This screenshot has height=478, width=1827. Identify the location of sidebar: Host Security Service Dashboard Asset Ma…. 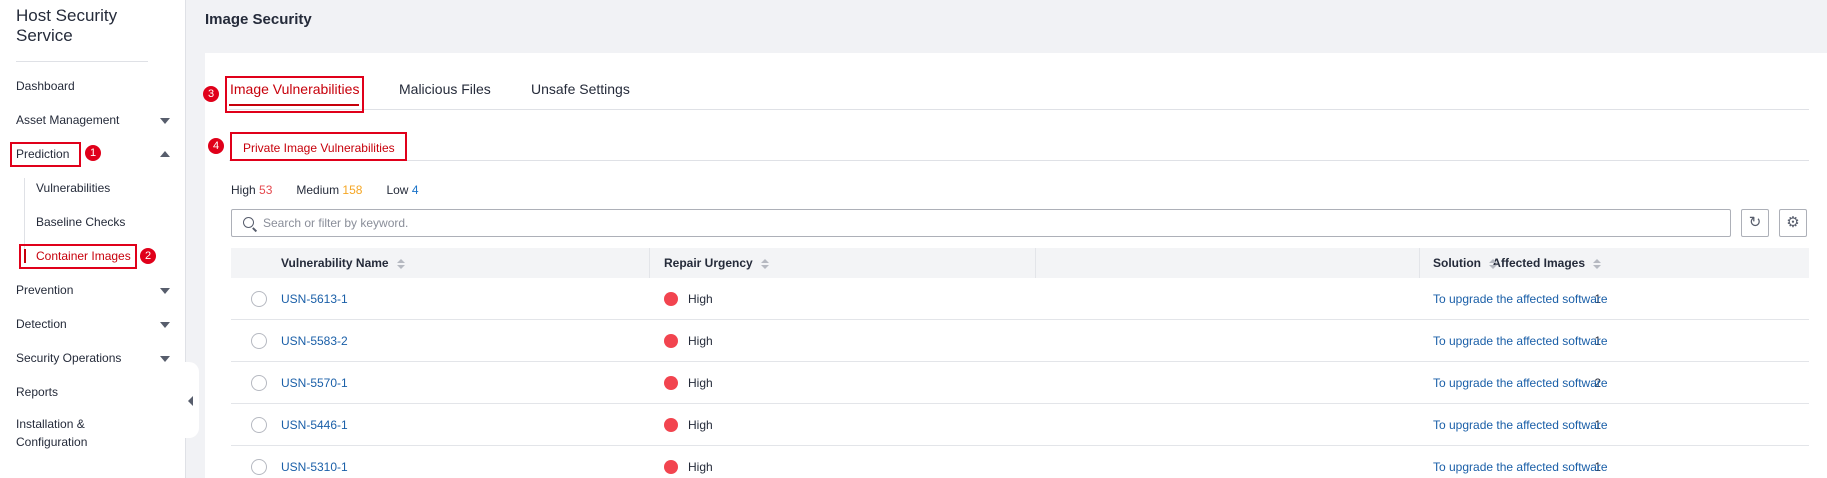
(93, 239).